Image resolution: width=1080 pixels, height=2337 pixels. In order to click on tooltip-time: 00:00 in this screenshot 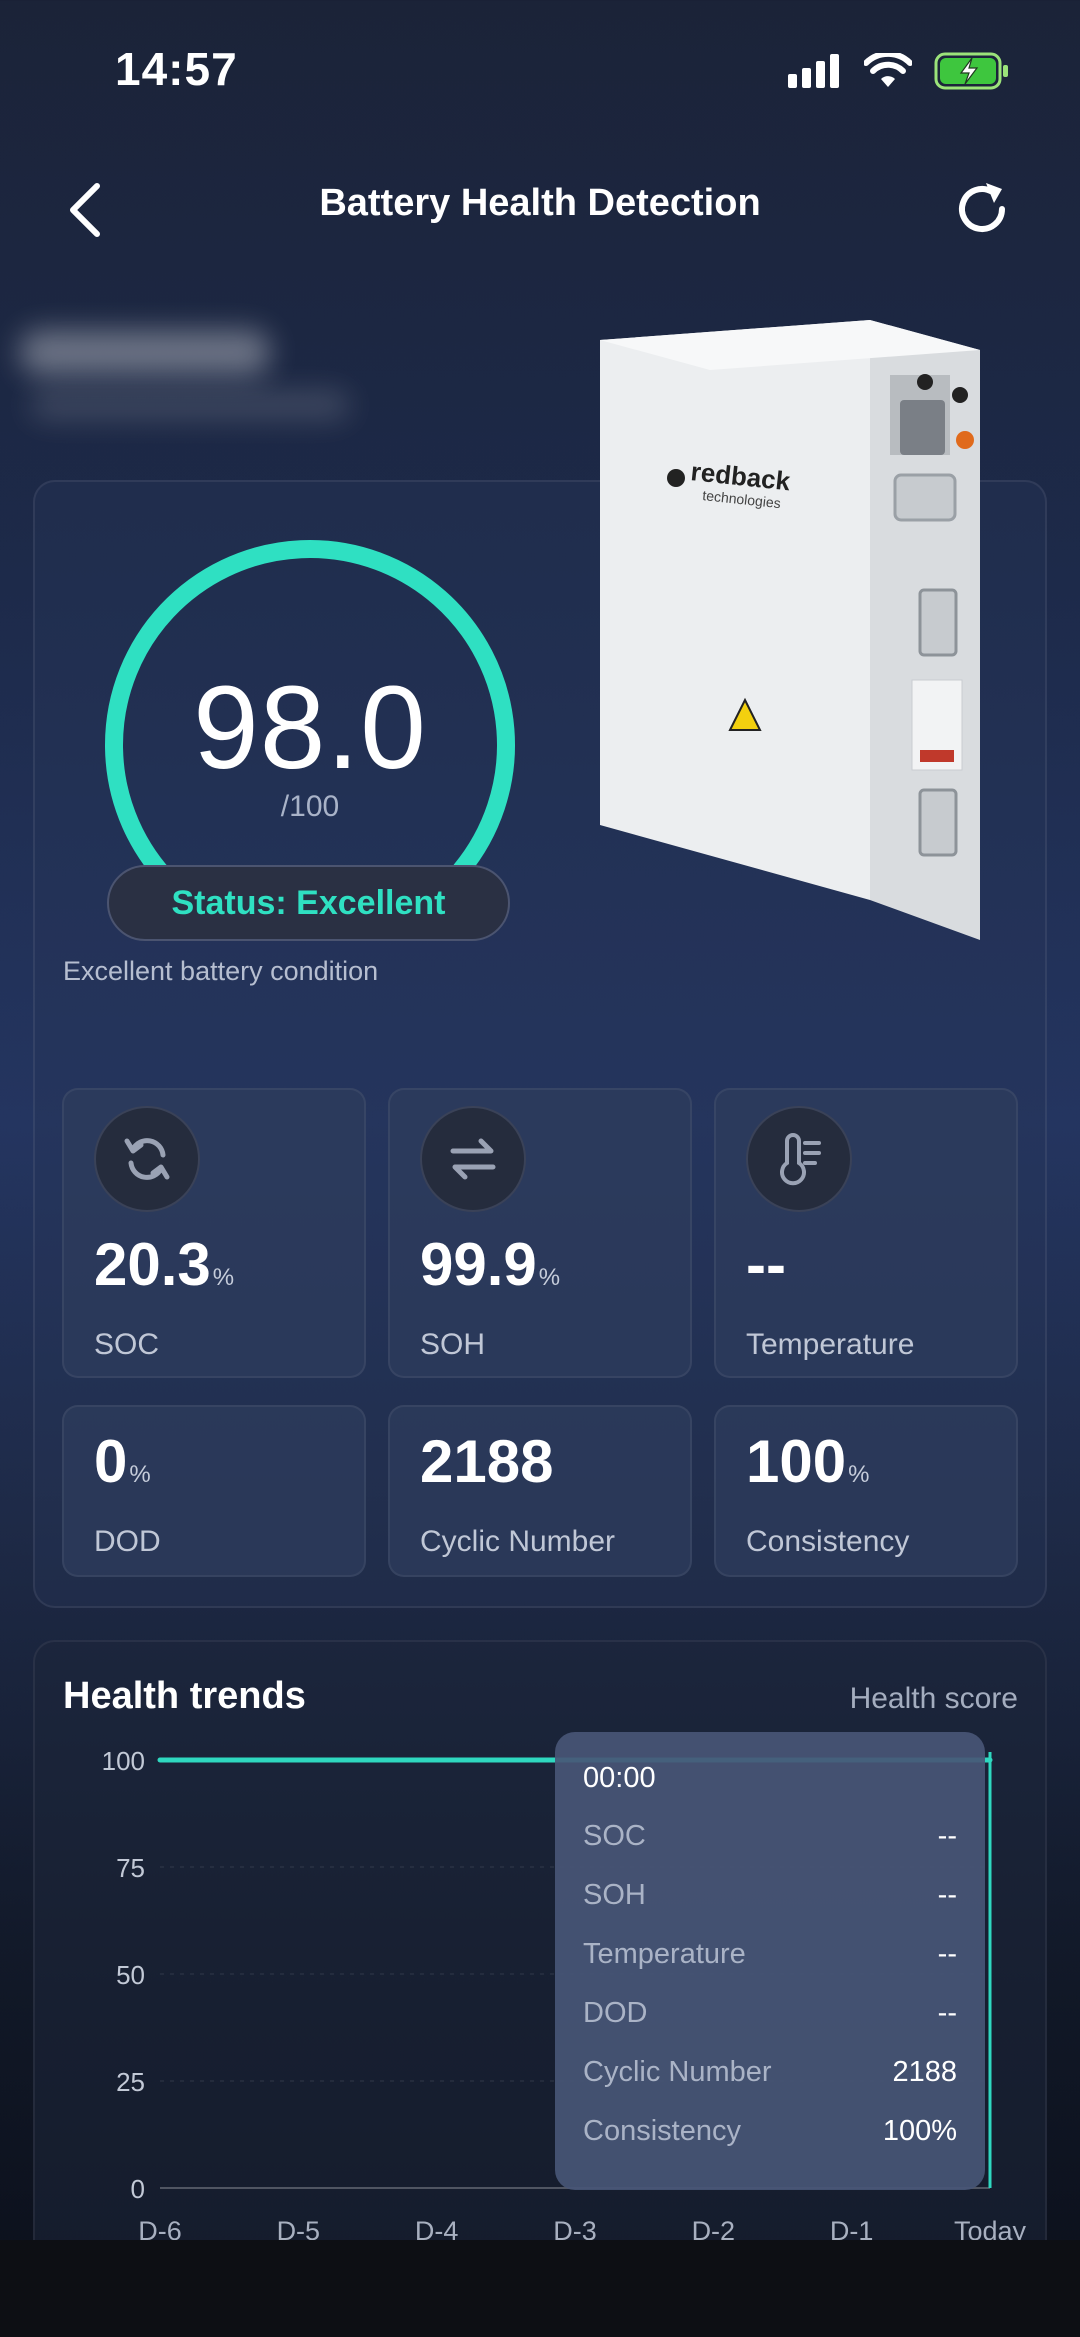, I will do `click(619, 1778)`.